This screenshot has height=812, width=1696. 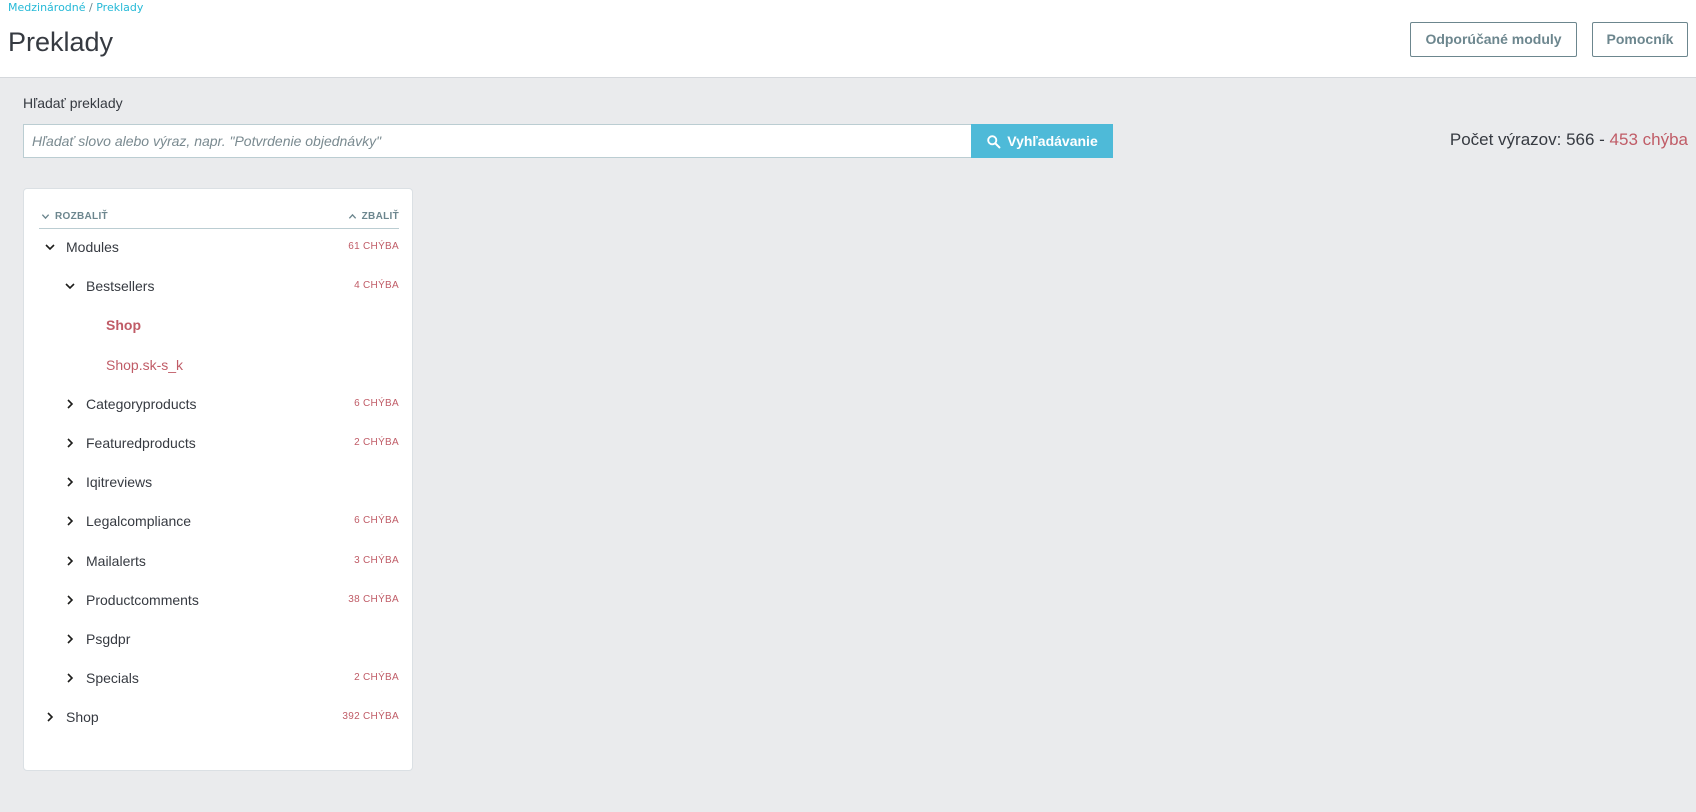 I want to click on tree-folder-item: Modules 61 CHÝBA, so click(x=219, y=247).